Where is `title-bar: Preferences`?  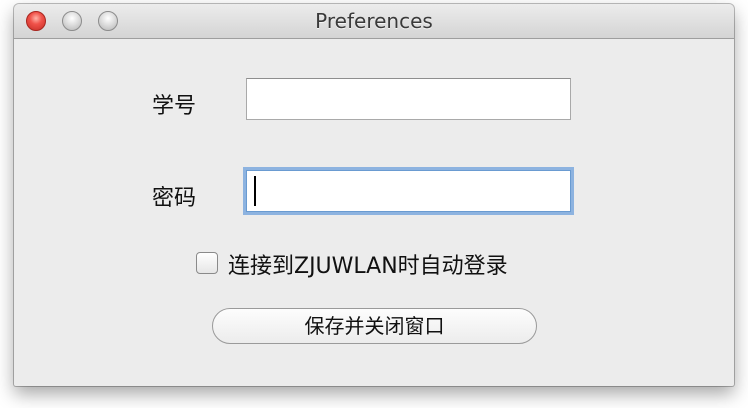 title-bar: Preferences is located at coordinates (374, 21).